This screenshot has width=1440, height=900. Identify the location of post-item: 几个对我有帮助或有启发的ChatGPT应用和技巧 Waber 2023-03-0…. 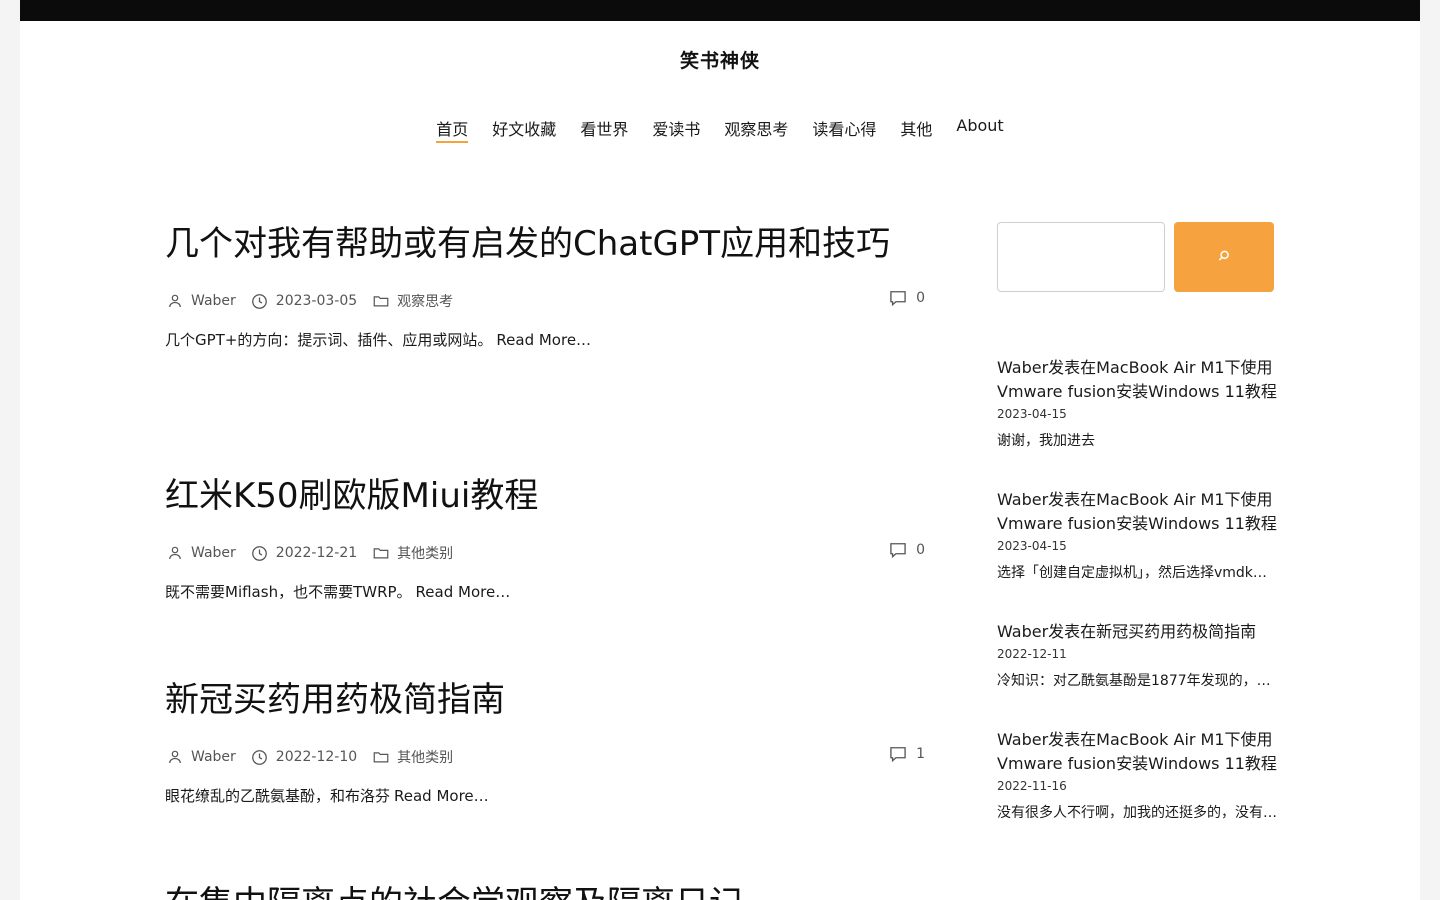
(545, 346).